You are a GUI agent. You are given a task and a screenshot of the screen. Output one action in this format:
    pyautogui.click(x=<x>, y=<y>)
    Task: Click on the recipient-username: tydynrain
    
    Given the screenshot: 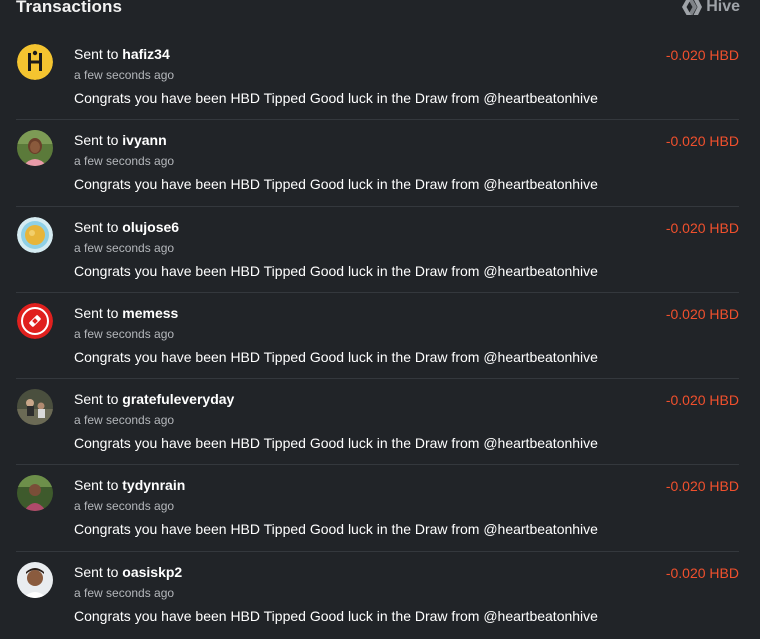 What is the action you would take?
    pyautogui.click(x=153, y=485)
    